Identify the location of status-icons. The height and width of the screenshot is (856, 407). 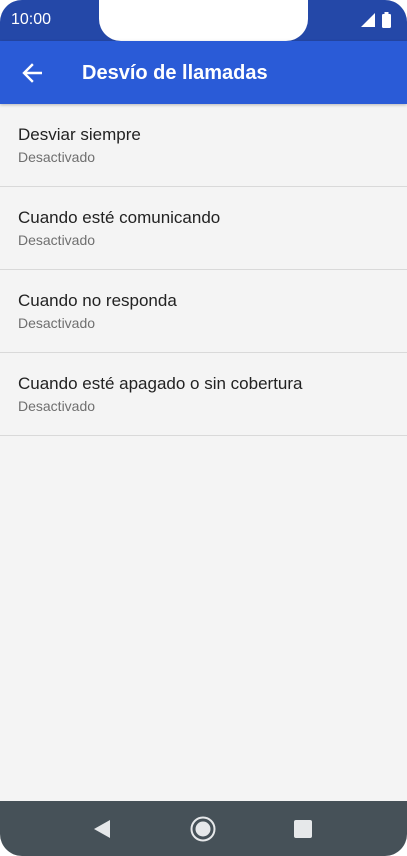
(376, 20).